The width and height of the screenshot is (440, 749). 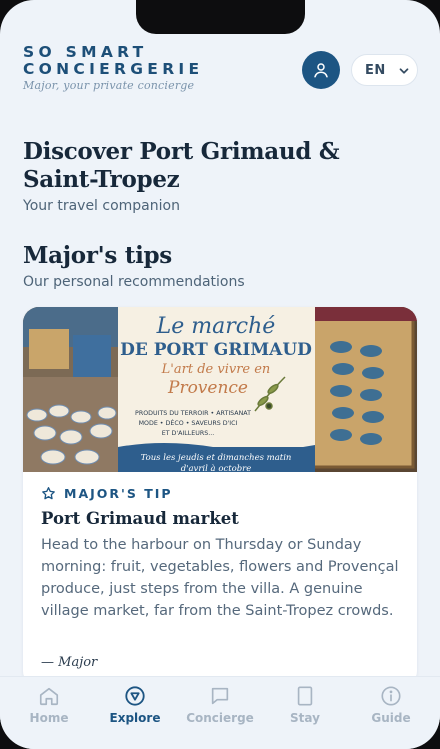 I want to click on nav-concierge-label: Concierge, so click(x=220, y=718).